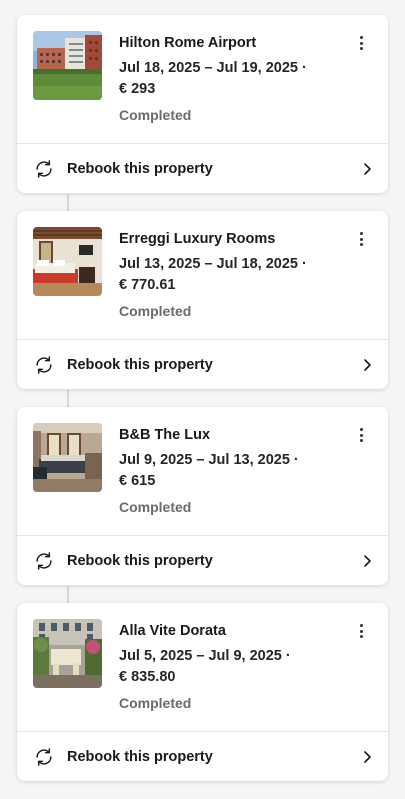  I want to click on booking-price: € 835.80, so click(147, 677).